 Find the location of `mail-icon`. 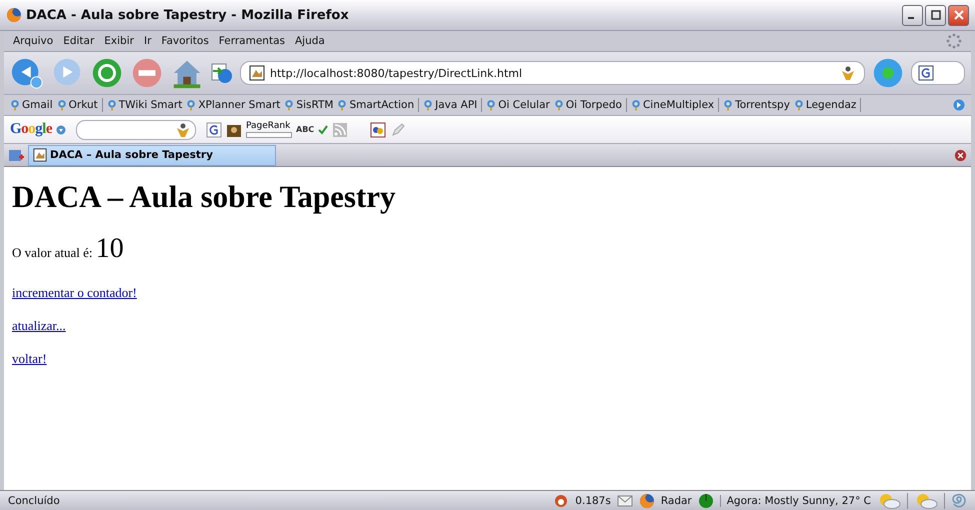

mail-icon is located at coordinates (624, 500).